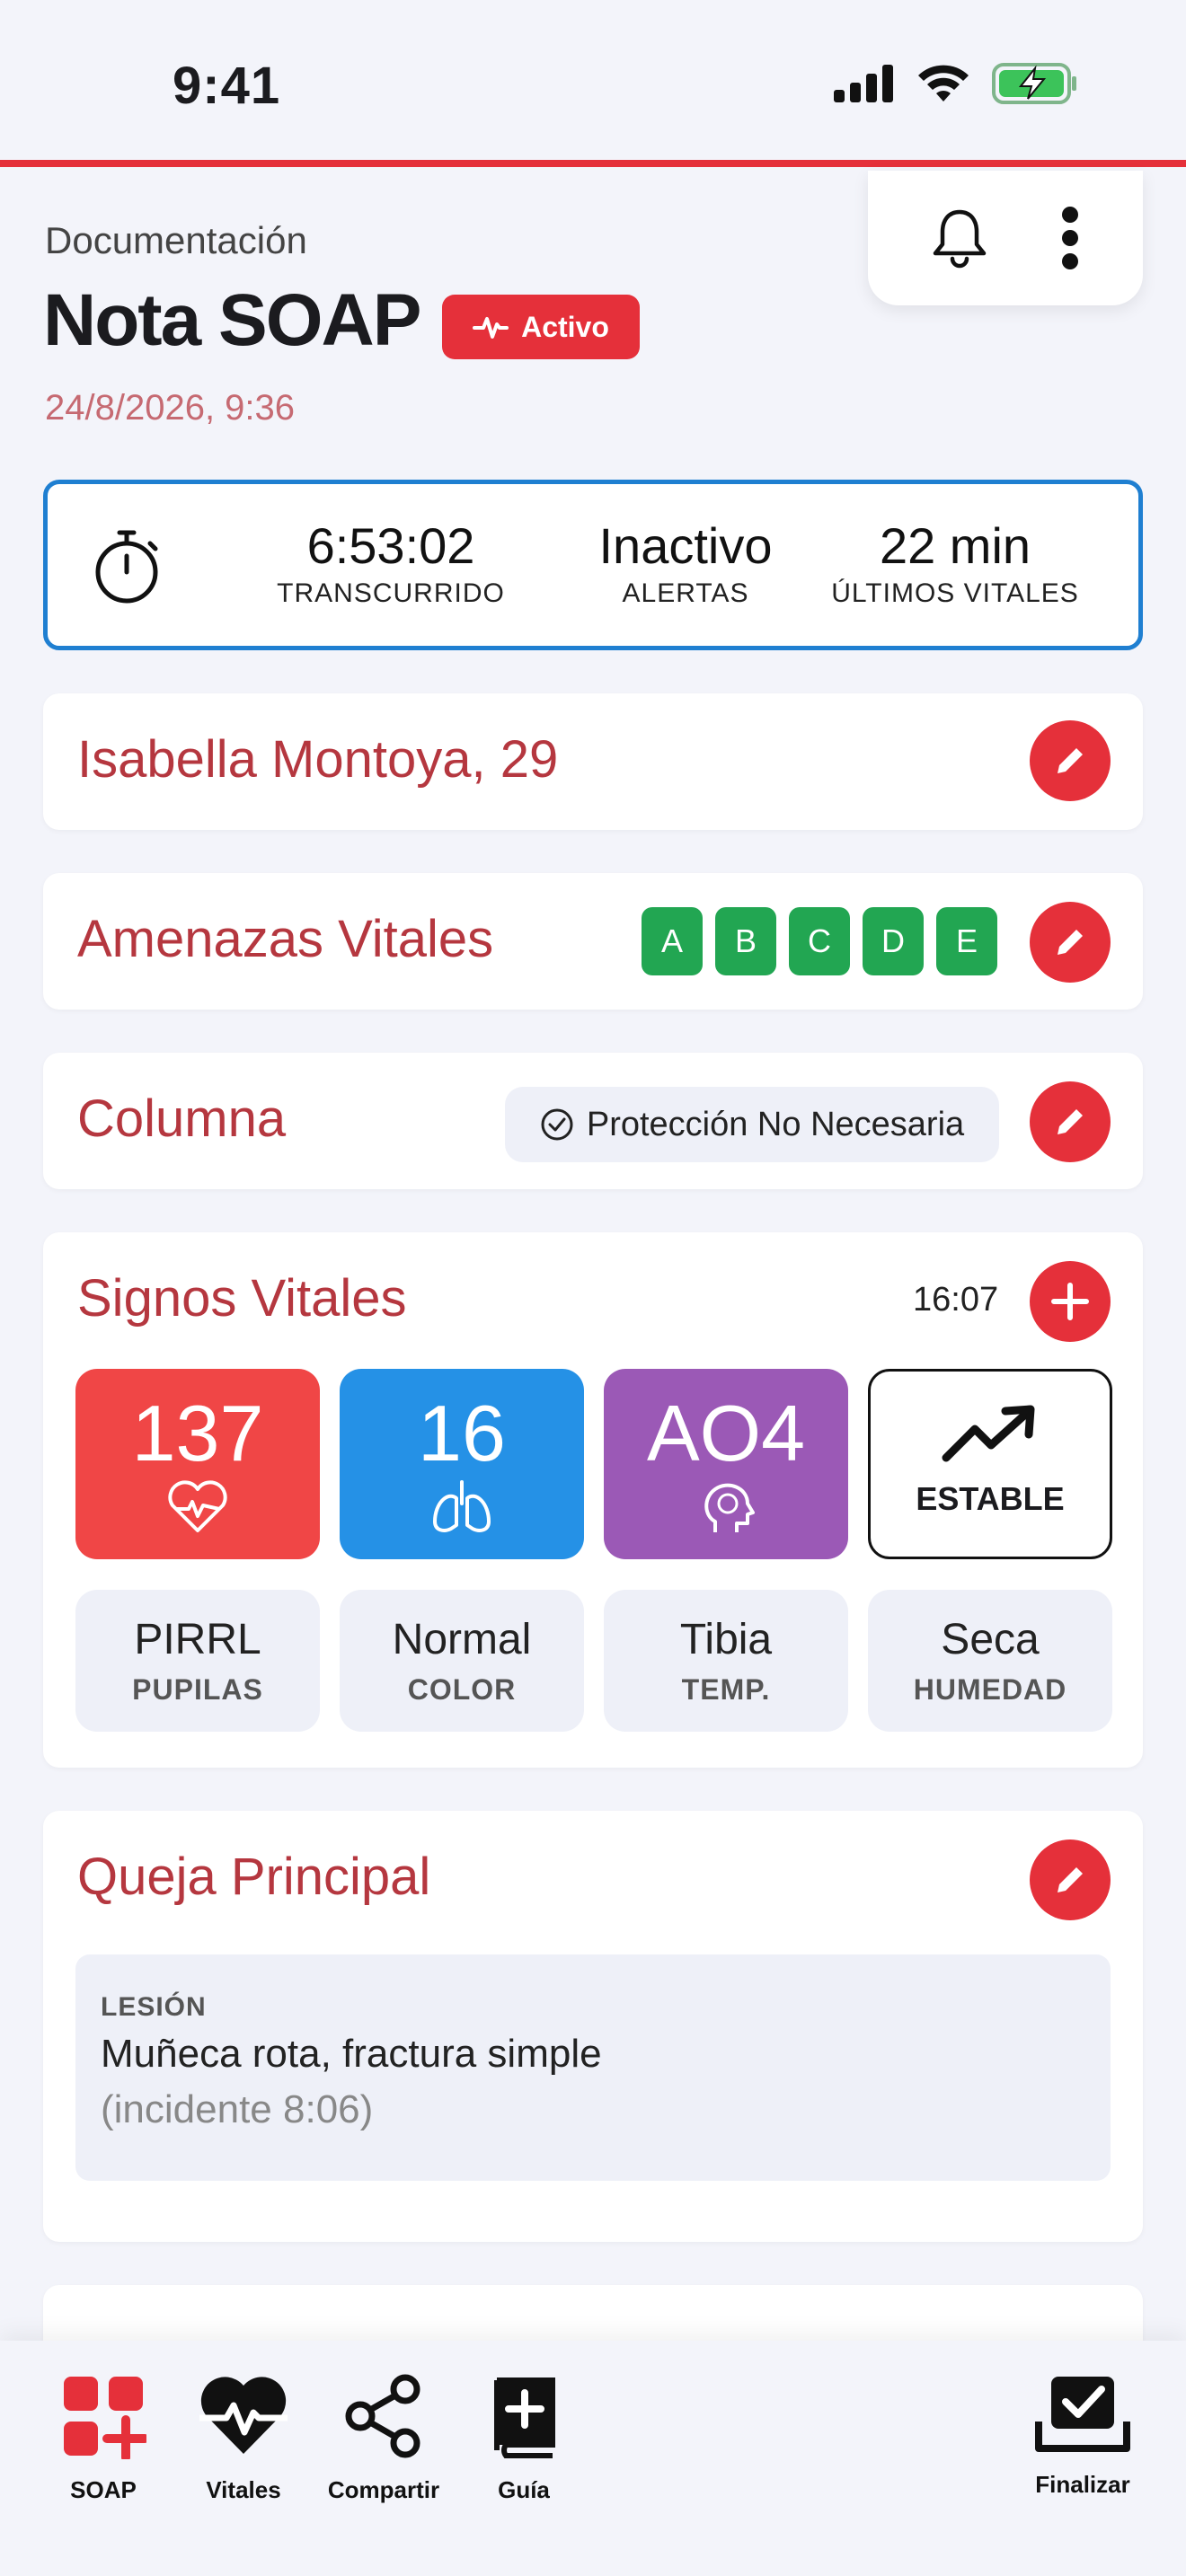 Image resolution: width=1186 pixels, height=2576 pixels. Describe the element at coordinates (1034, 83) in the screenshot. I see `battery-charging-icon` at that location.